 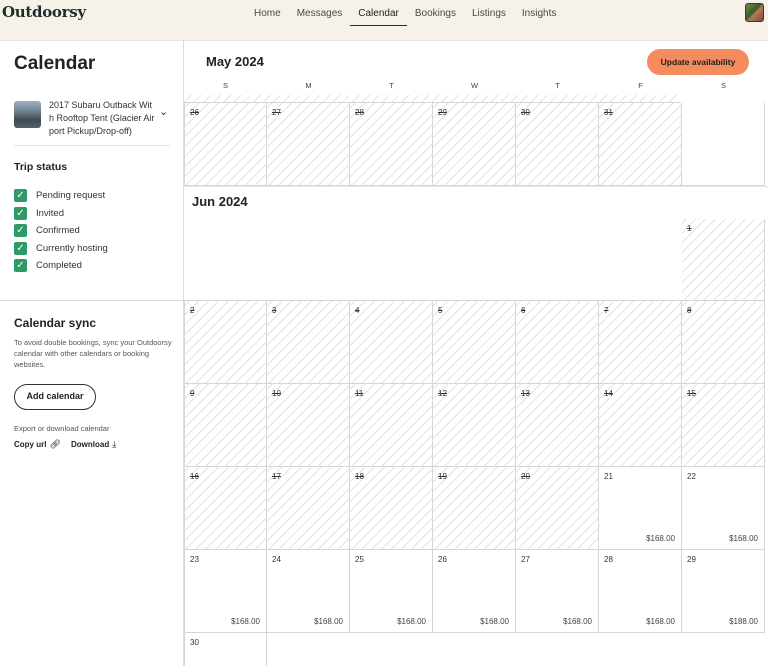 What do you see at coordinates (391, 342) in the screenshot?
I see `calendar-day-cell: 4` at bounding box center [391, 342].